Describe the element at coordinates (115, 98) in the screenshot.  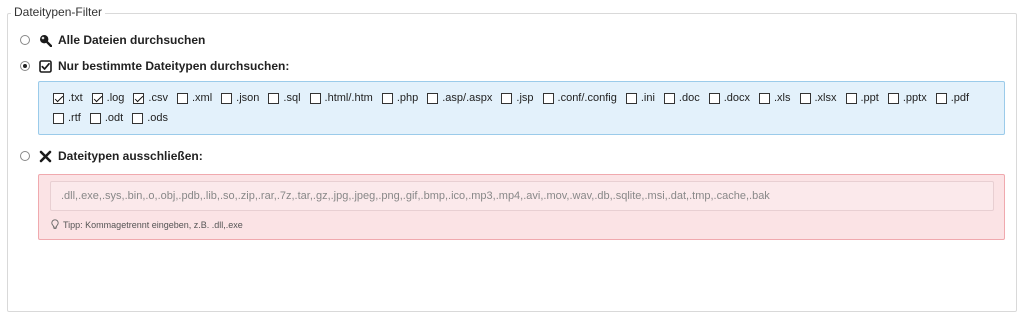
I see `file-type-label: .log` at that location.